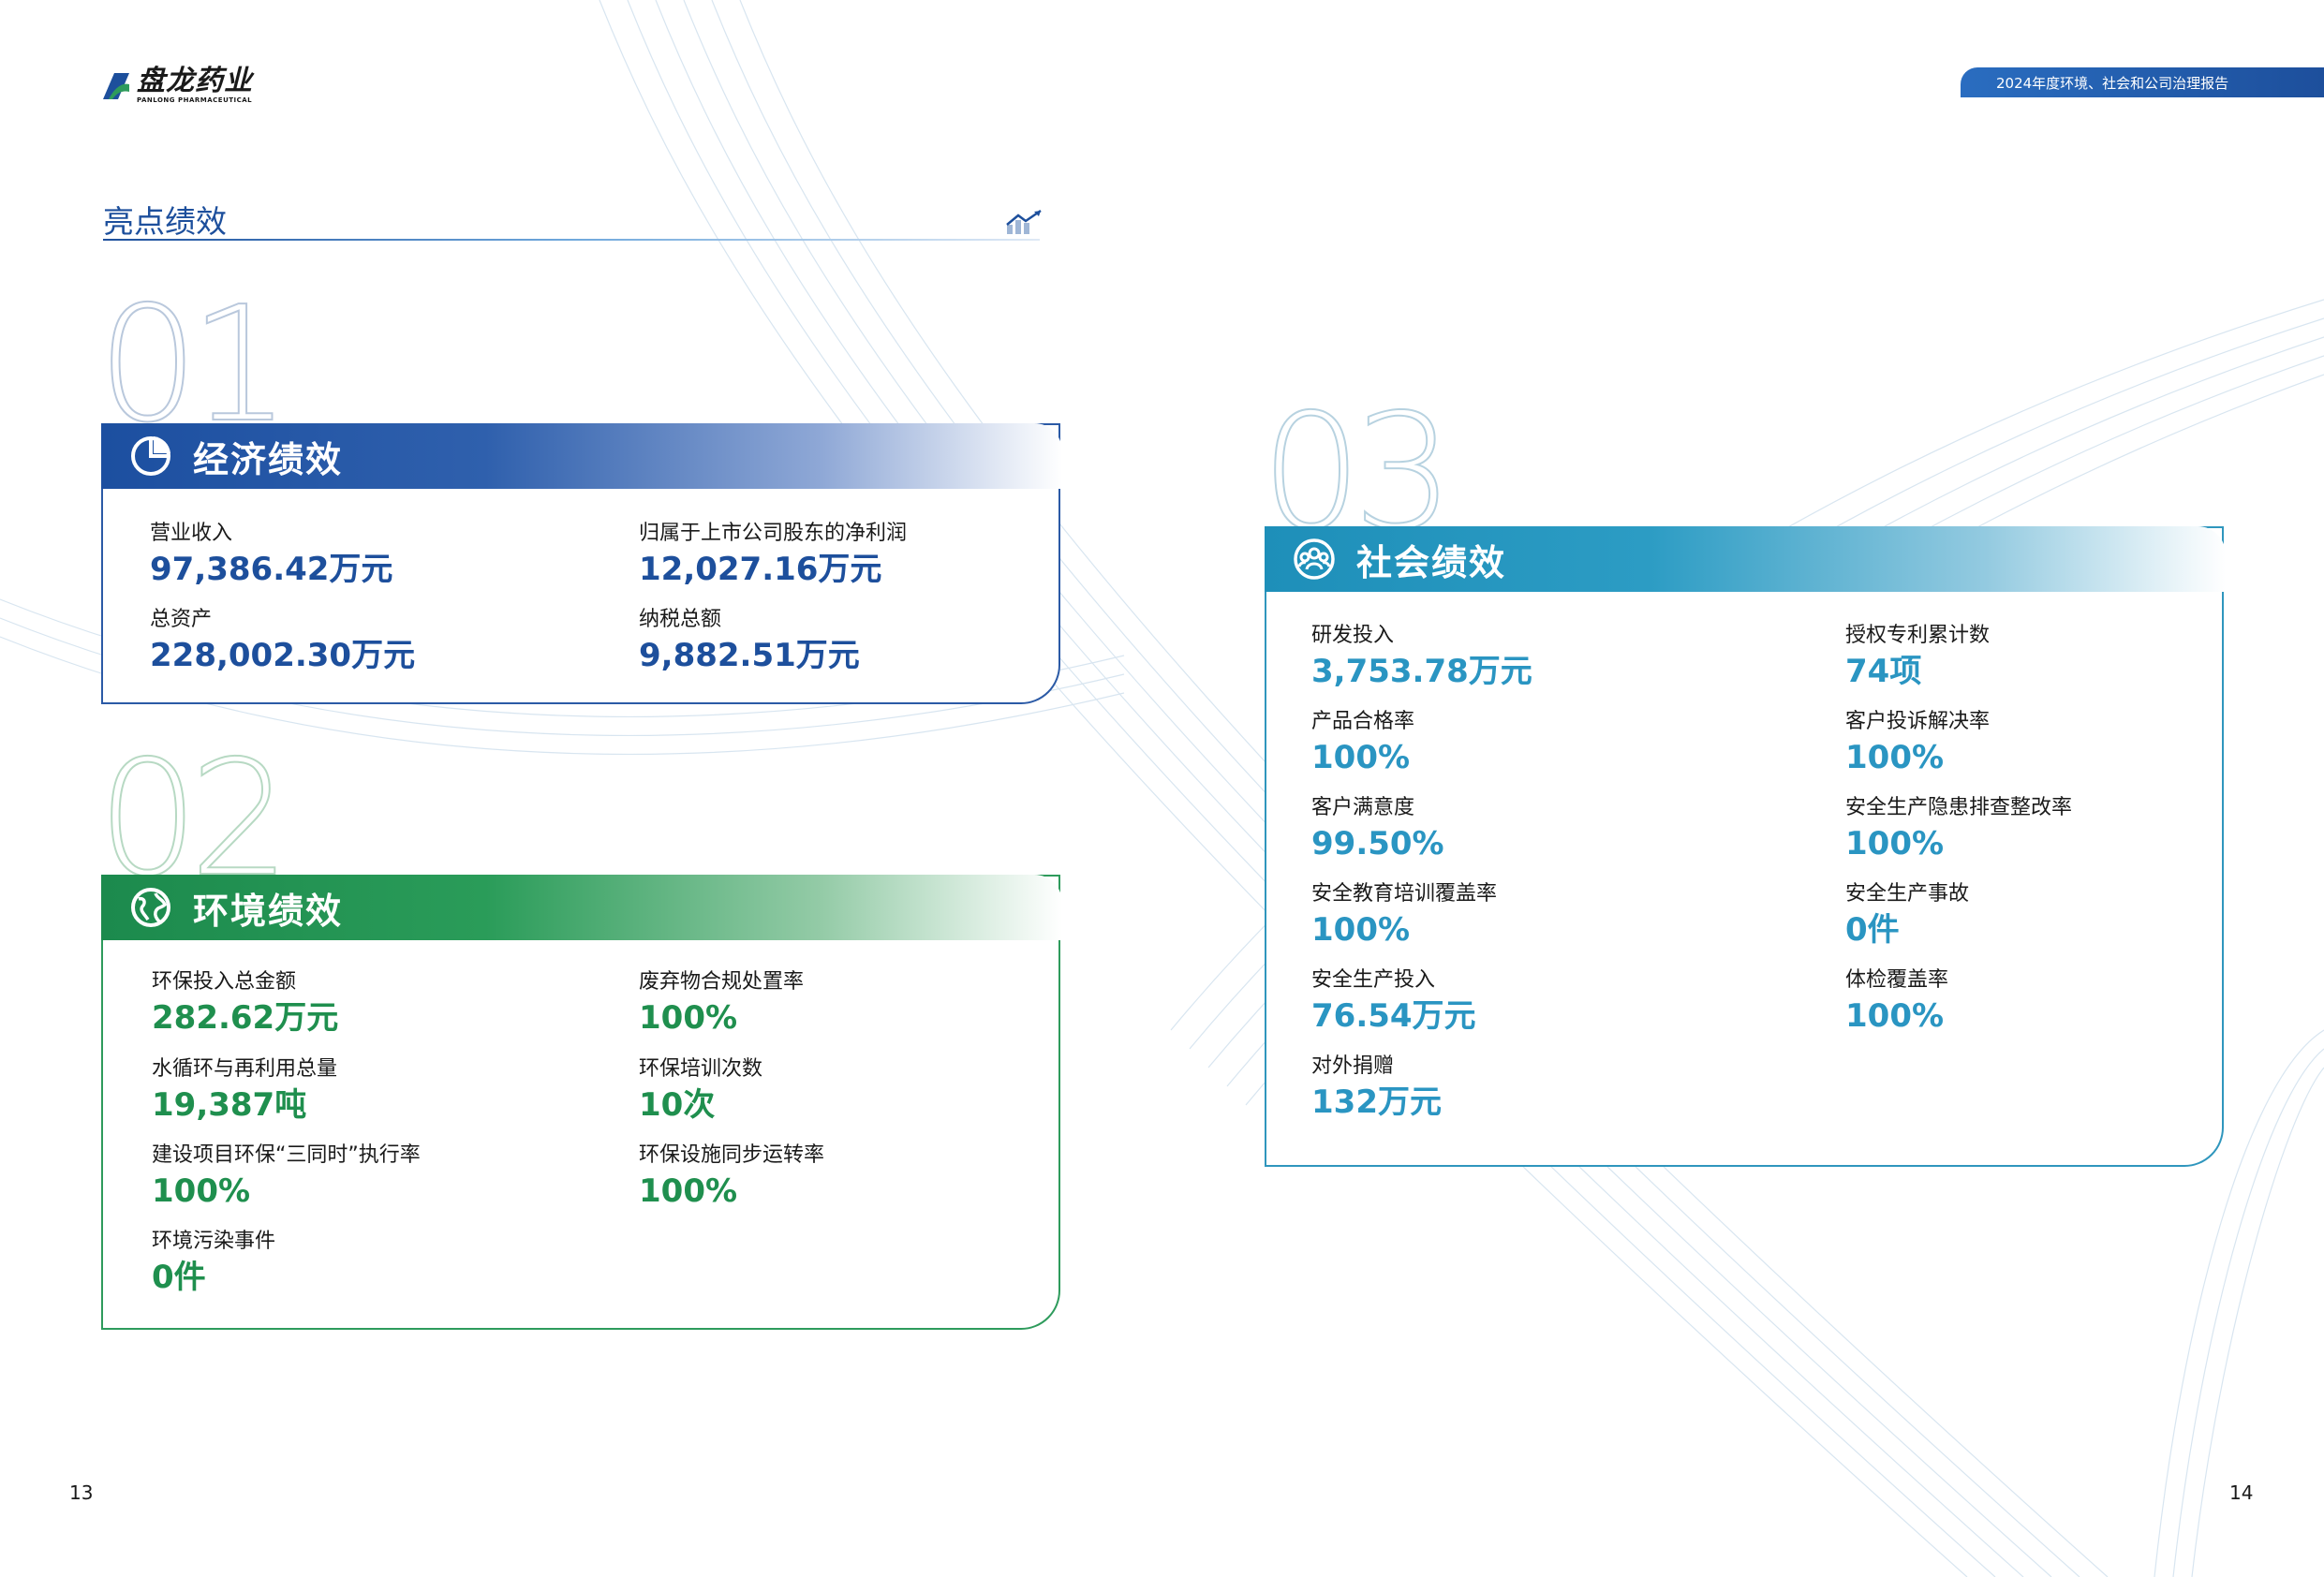 Image resolution: width=2324 pixels, height=1577 pixels. I want to click on metric-item: 归属于上市公司股东的净利润 12,027.16万元, so click(773, 556).